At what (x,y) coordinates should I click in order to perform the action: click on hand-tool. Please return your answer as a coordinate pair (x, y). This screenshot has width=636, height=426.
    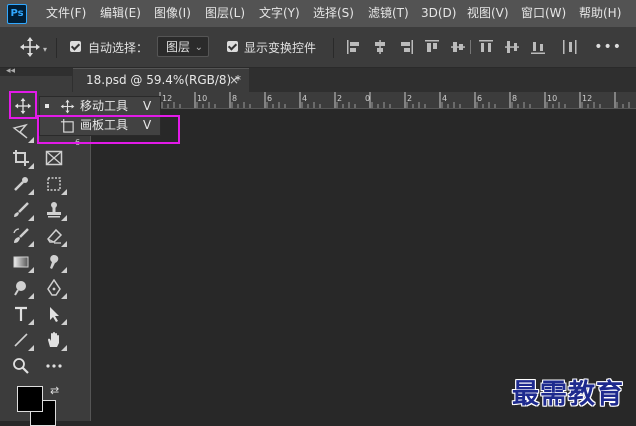
    Looking at the image, I should click on (54, 340).